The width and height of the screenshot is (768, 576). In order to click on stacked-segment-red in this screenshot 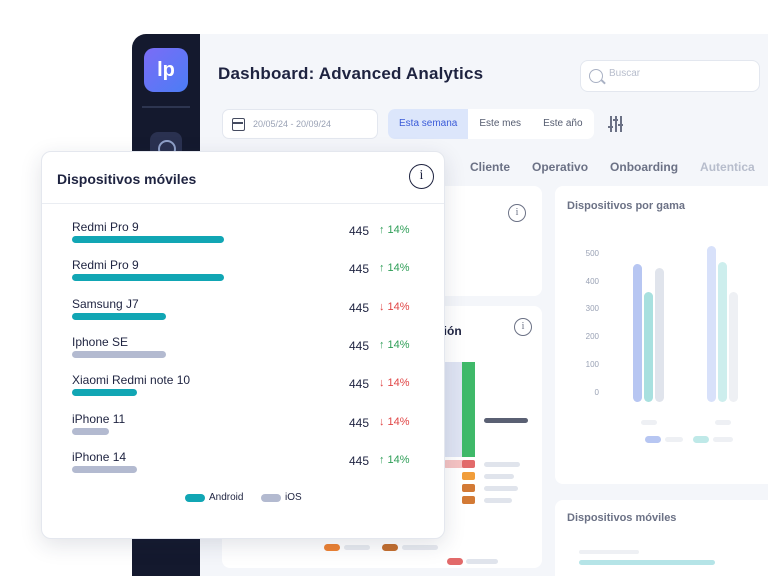, I will do `click(468, 464)`.